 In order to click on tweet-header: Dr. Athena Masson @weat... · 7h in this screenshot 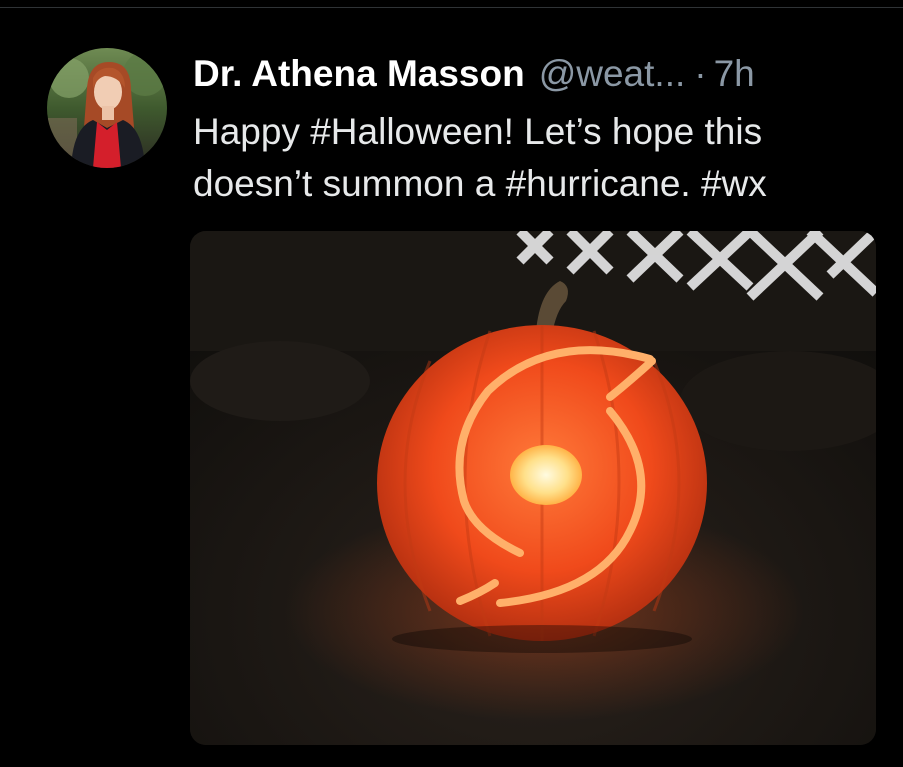, I will do `click(474, 74)`.